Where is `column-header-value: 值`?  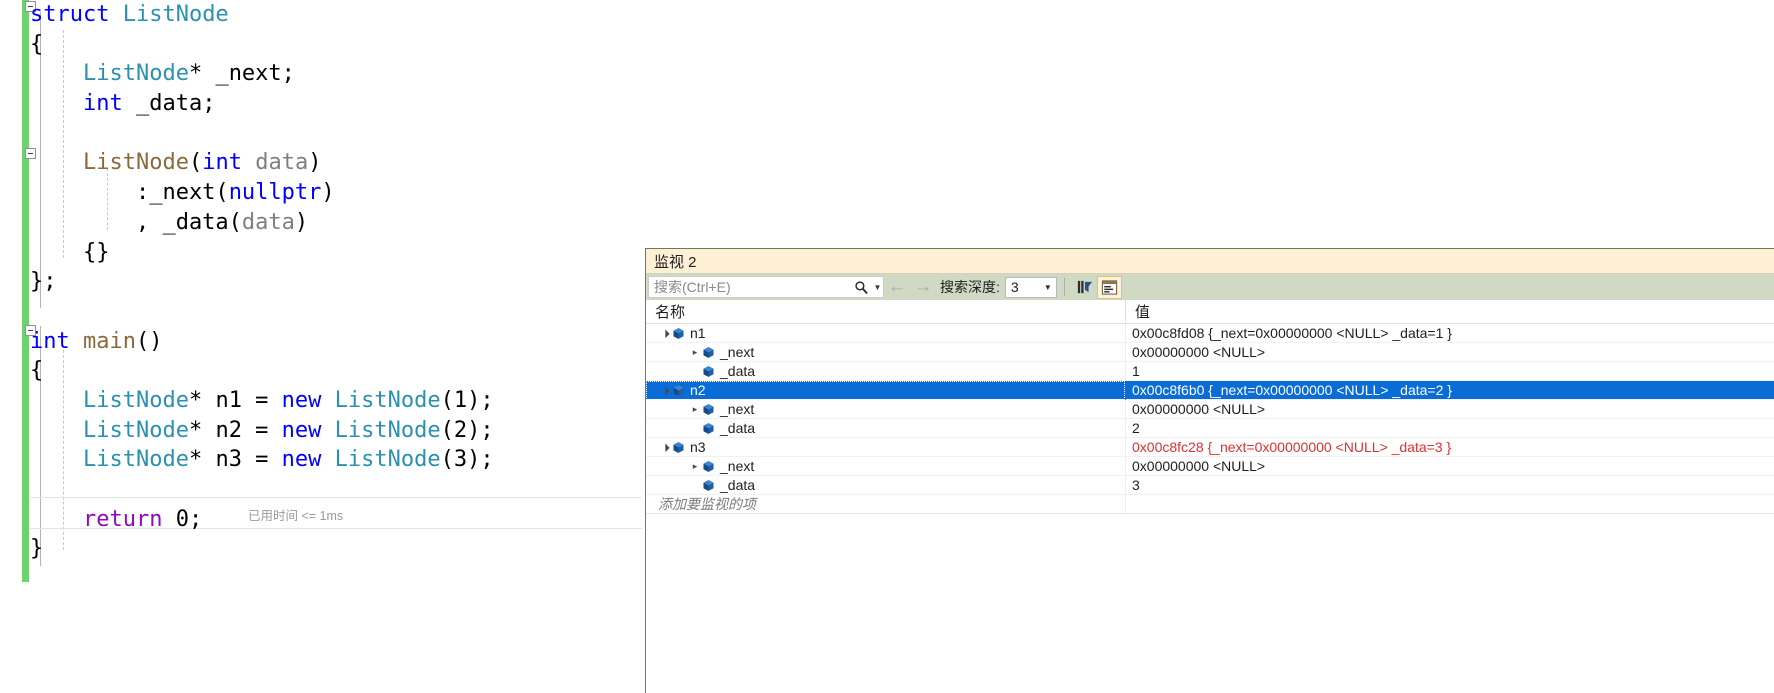
column-header-value: 值 is located at coordinates (1450, 311).